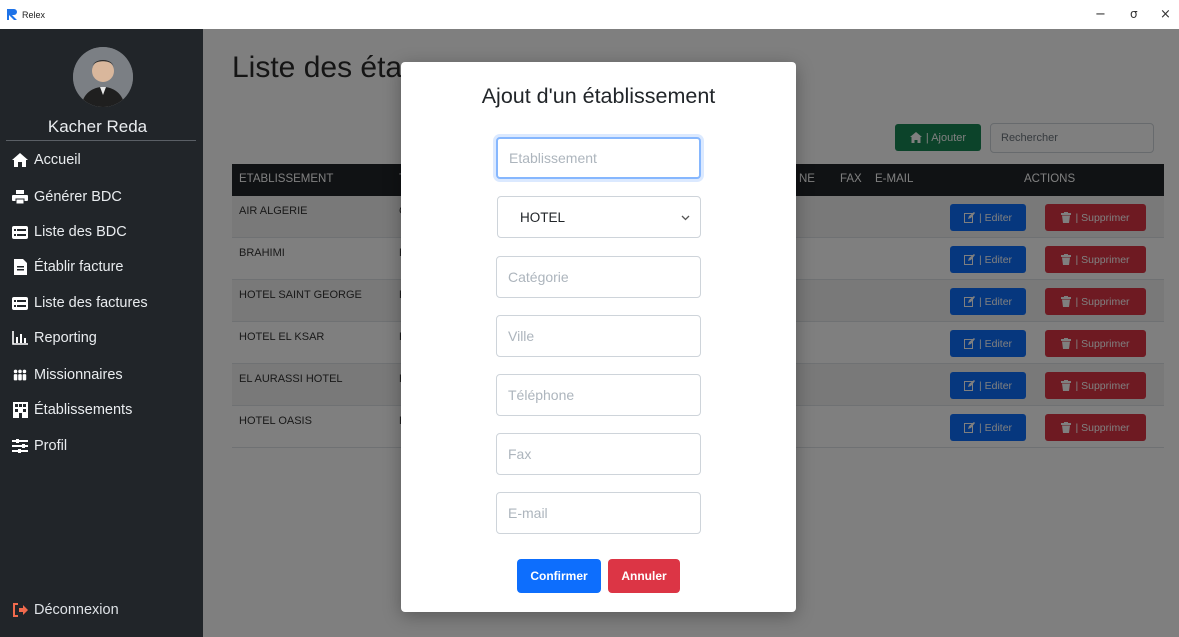 The image size is (1179, 637). I want to click on close-window-button: ×, so click(1165, 14).